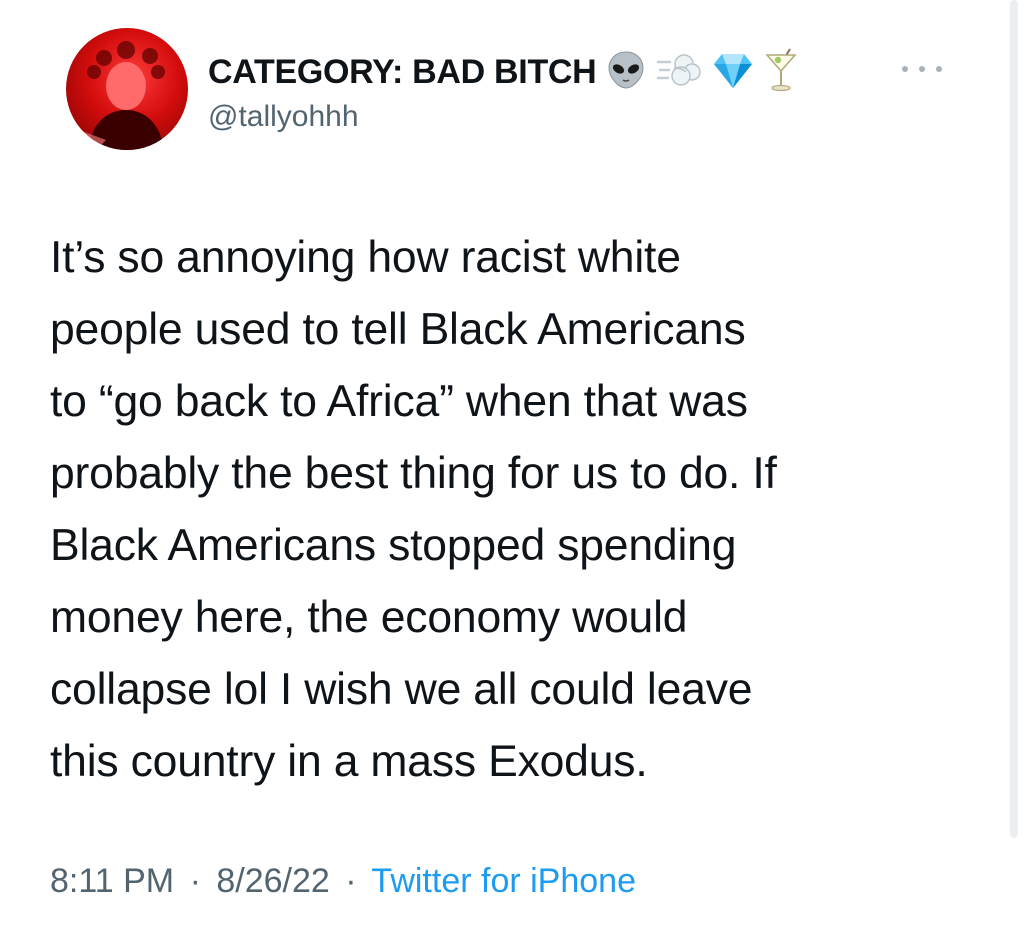 The width and height of the screenshot is (1024, 944). What do you see at coordinates (117, 95) in the screenshot?
I see `avatar-portrait-icon` at bounding box center [117, 95].